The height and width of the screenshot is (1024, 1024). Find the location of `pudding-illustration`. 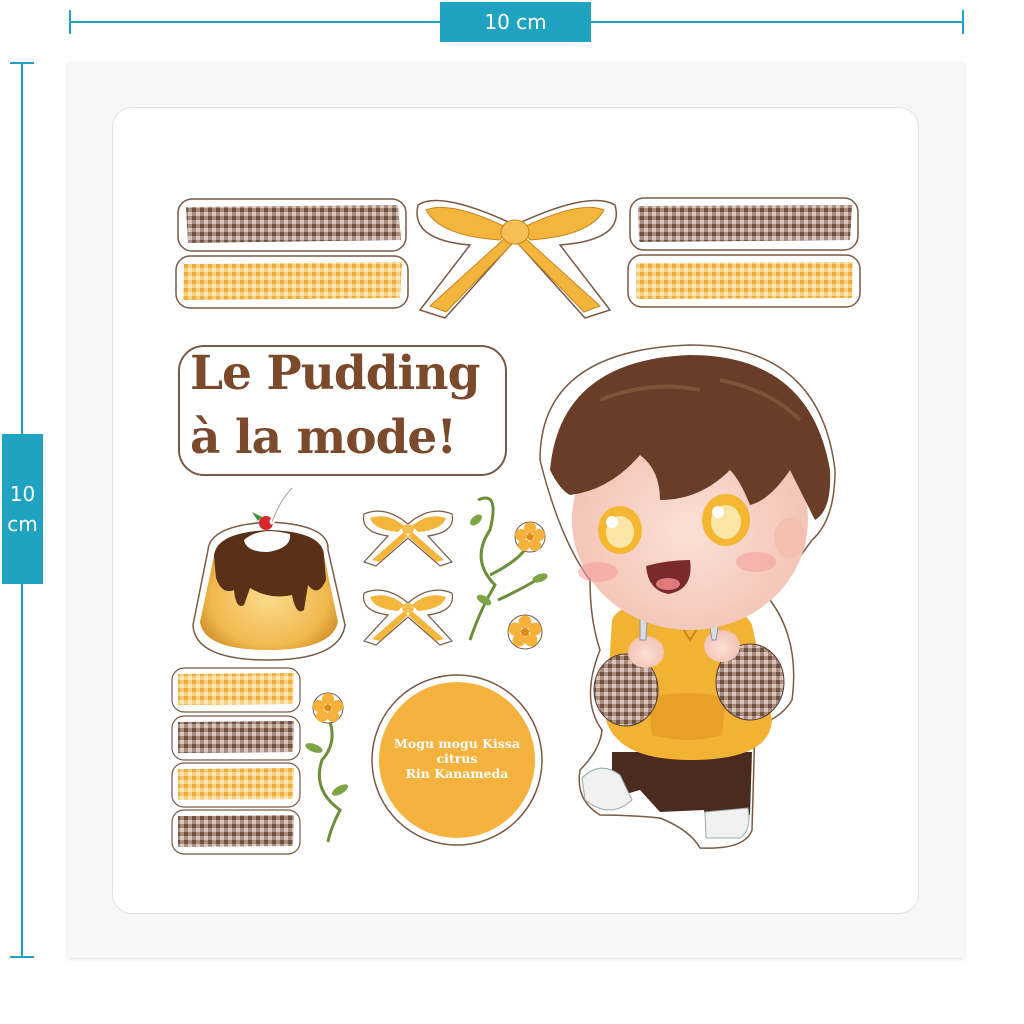

pudding-illustration is located at coordinates (269, 573).